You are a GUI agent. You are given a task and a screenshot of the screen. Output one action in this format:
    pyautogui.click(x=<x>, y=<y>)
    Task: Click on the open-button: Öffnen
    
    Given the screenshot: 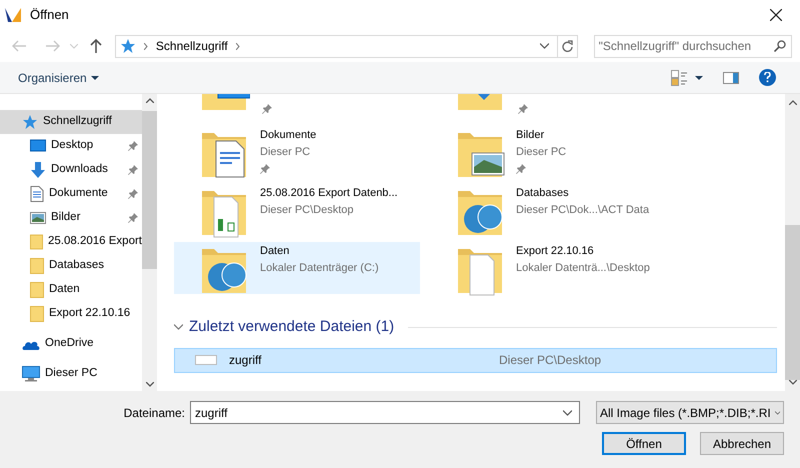 What is the action you would take?
    pyautogui.click(x=644, y=443)
    